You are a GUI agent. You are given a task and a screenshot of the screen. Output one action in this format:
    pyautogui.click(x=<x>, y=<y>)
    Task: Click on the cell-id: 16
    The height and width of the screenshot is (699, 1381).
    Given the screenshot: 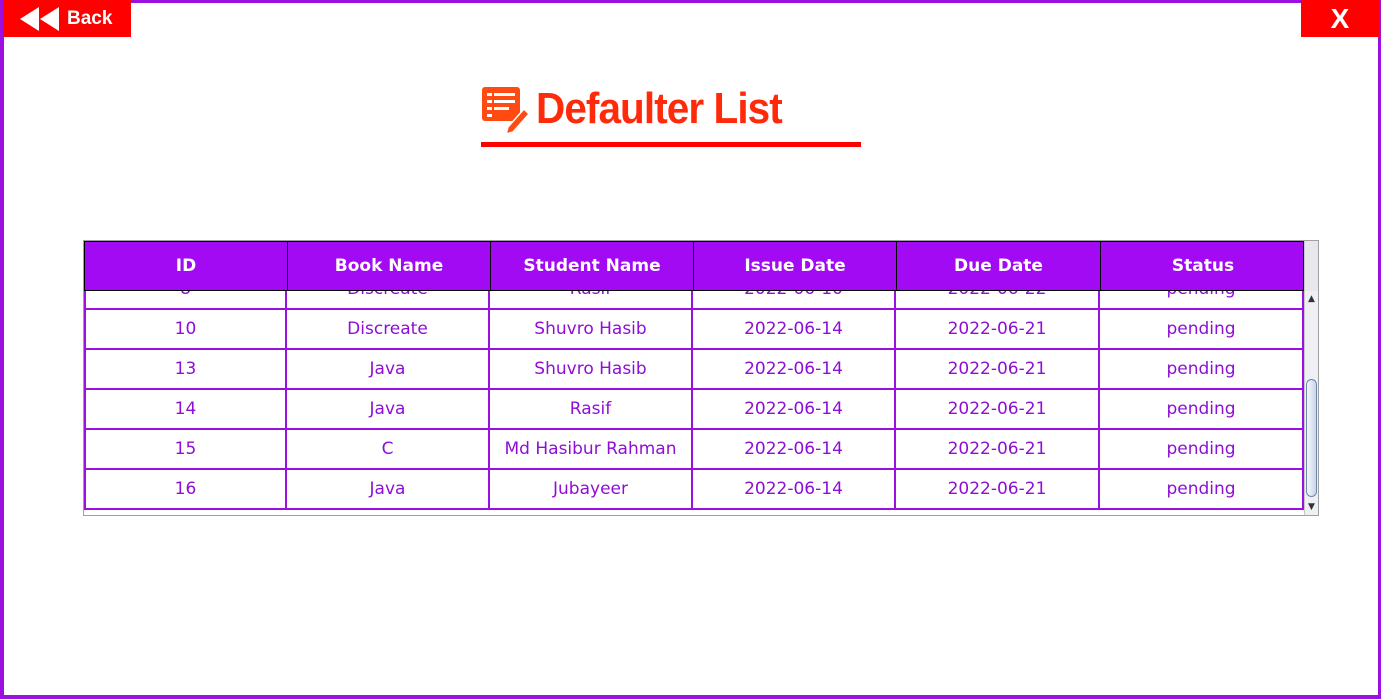 What is the action you would take?
    pyautogui.click(x=185, y=489)
    